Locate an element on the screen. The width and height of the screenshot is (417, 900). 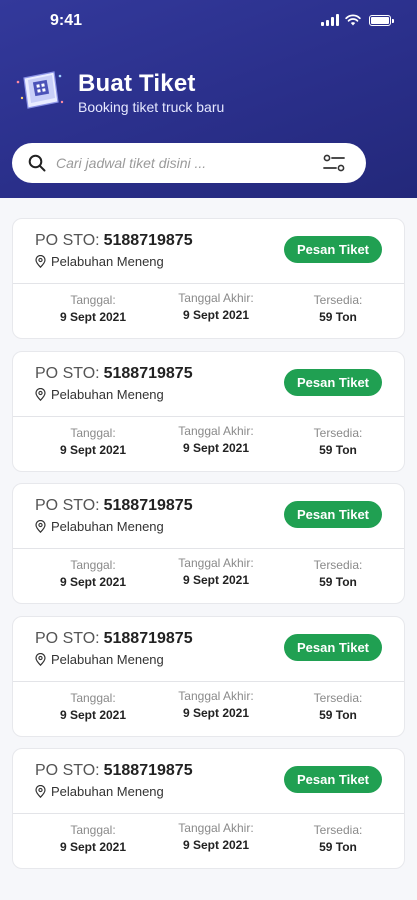
battery-icon is located at coordinates (381, 20).